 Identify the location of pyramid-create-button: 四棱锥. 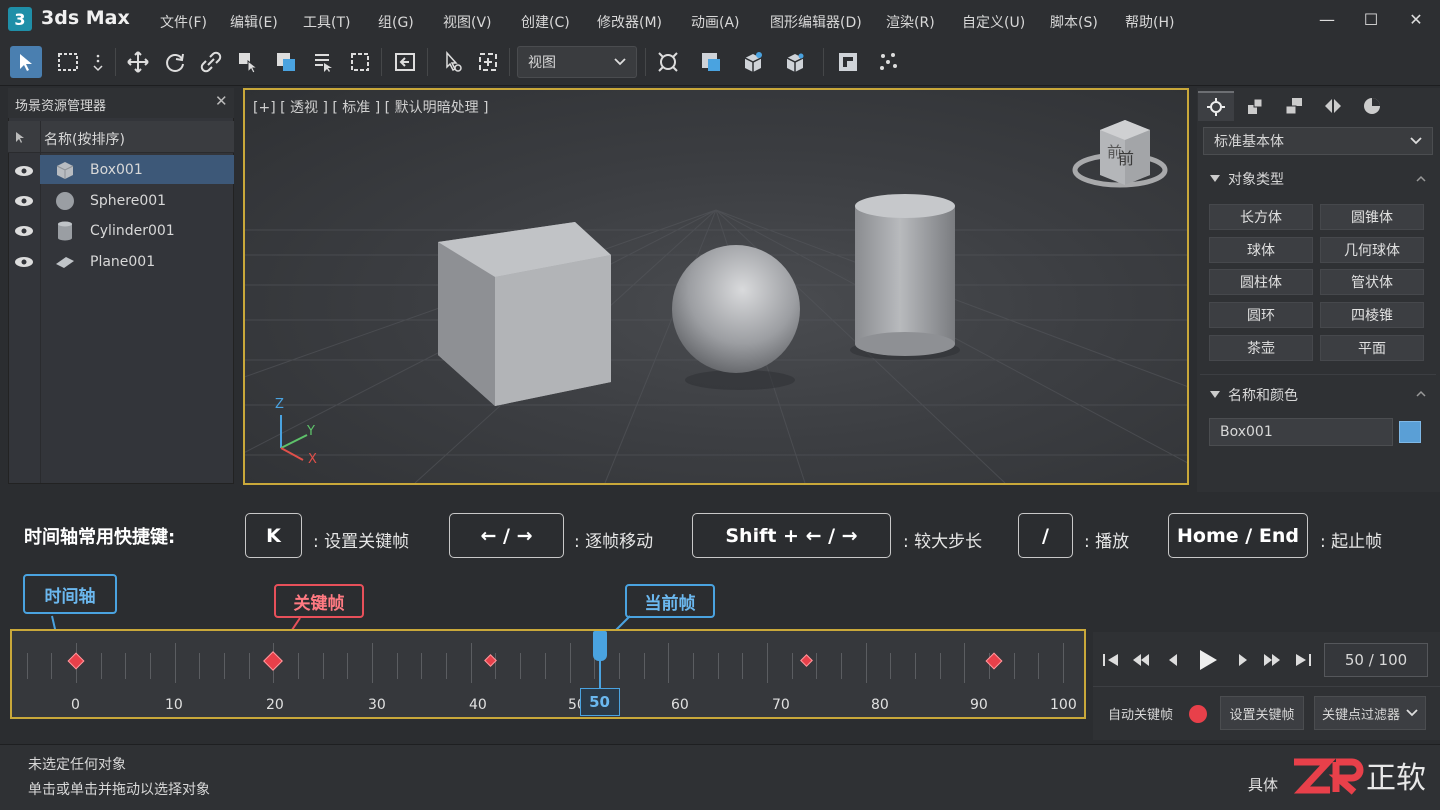
(1372, 315).